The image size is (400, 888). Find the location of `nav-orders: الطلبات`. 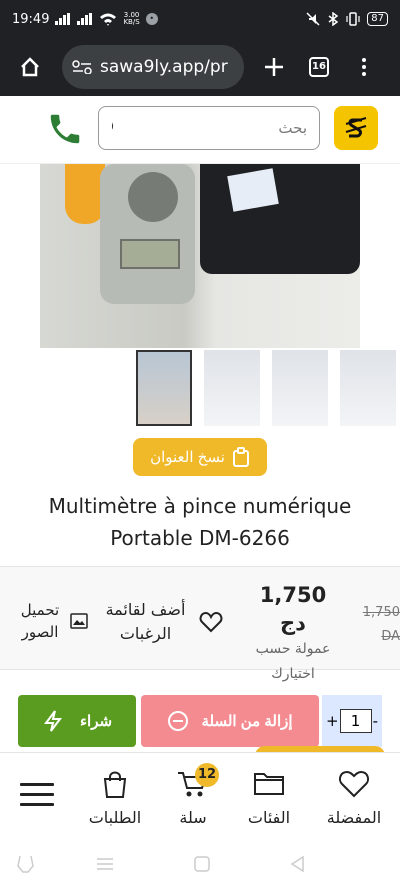

nav-orders: الطلبات is located at coordinates (115, 798).